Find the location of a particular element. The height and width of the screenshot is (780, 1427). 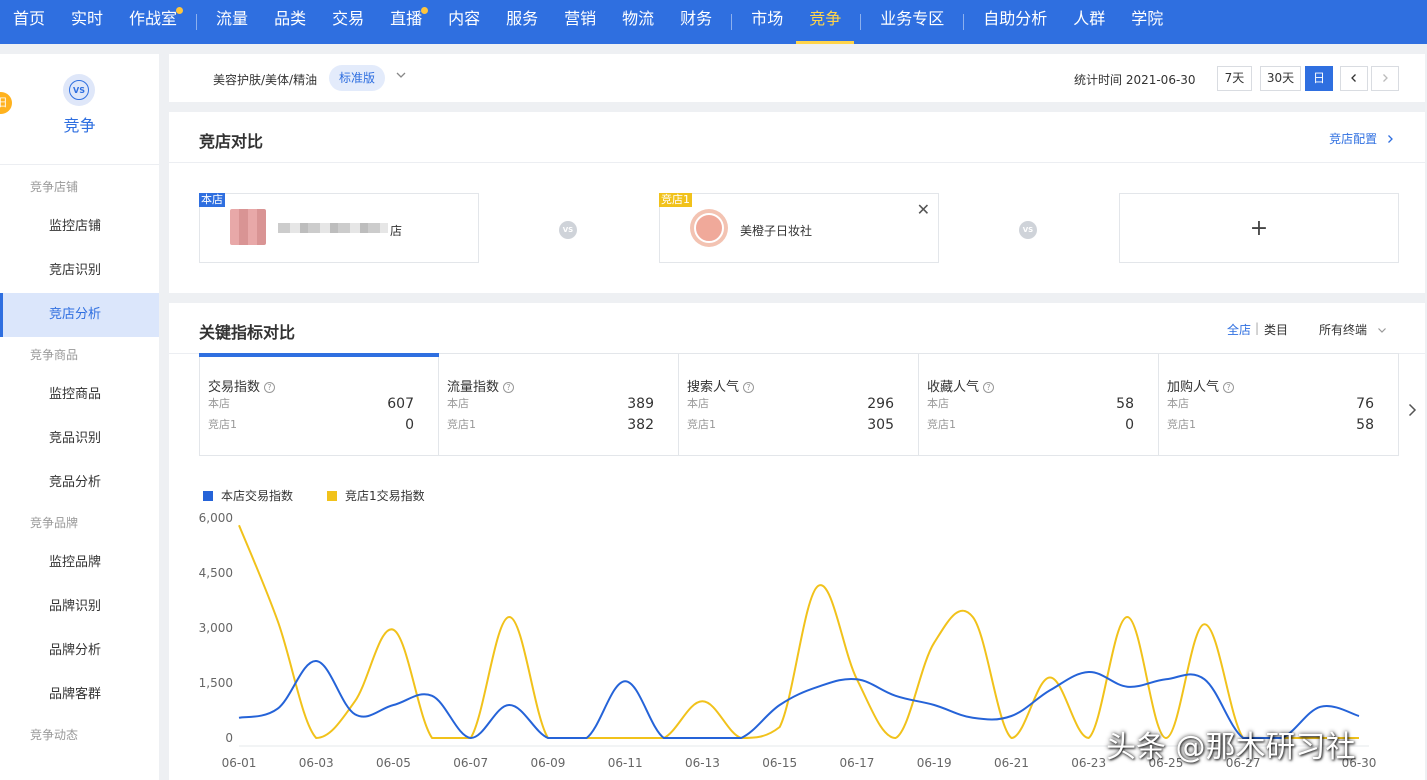

metrics-title: 关键指标对比 is located at coordinates (247, 332).